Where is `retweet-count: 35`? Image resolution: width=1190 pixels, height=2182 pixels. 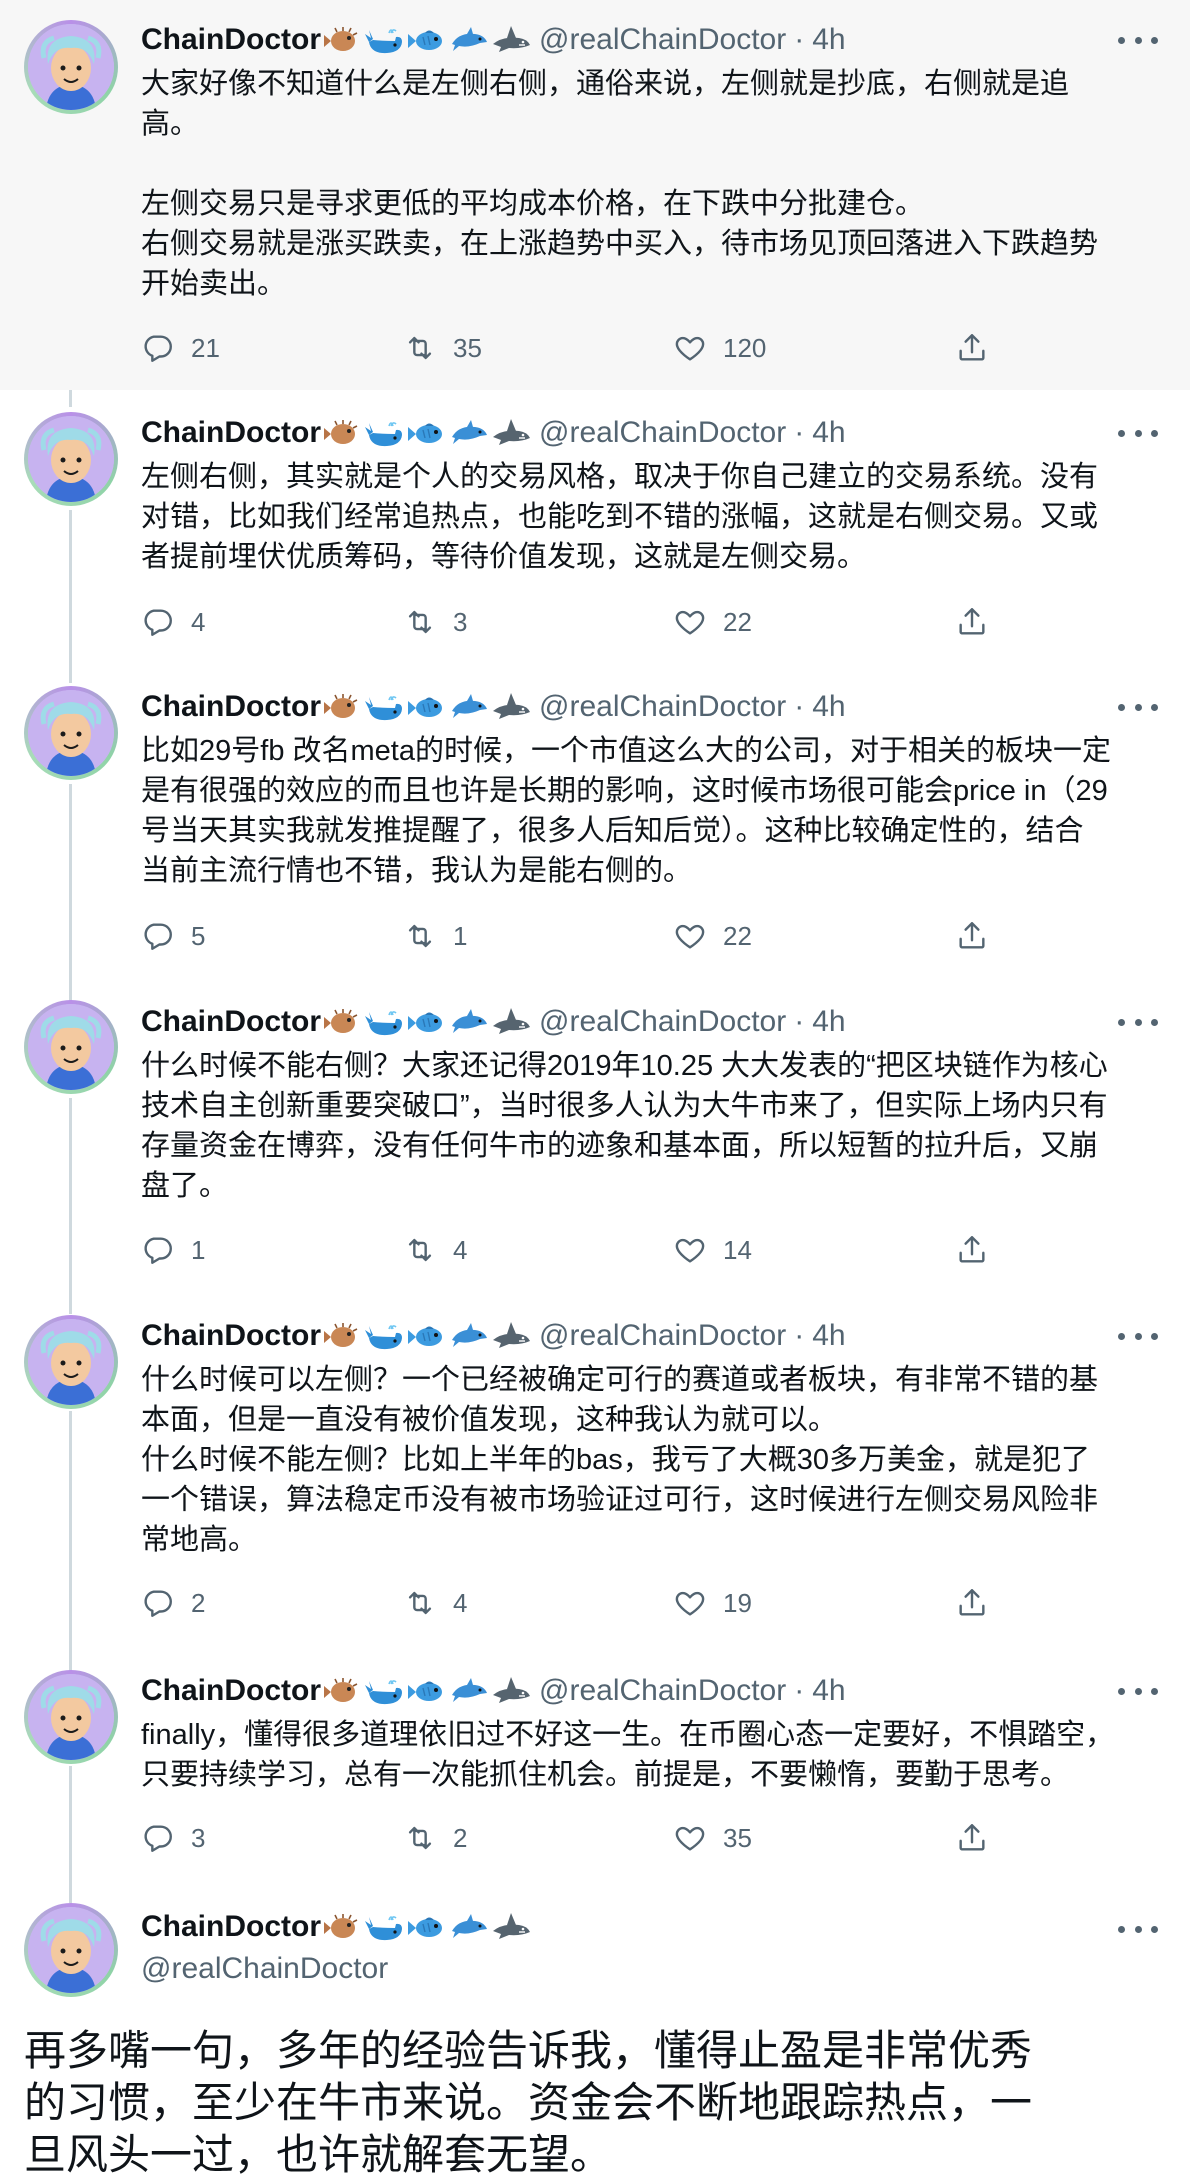 retweet-count: 35 is located at coordinates (467, 347).